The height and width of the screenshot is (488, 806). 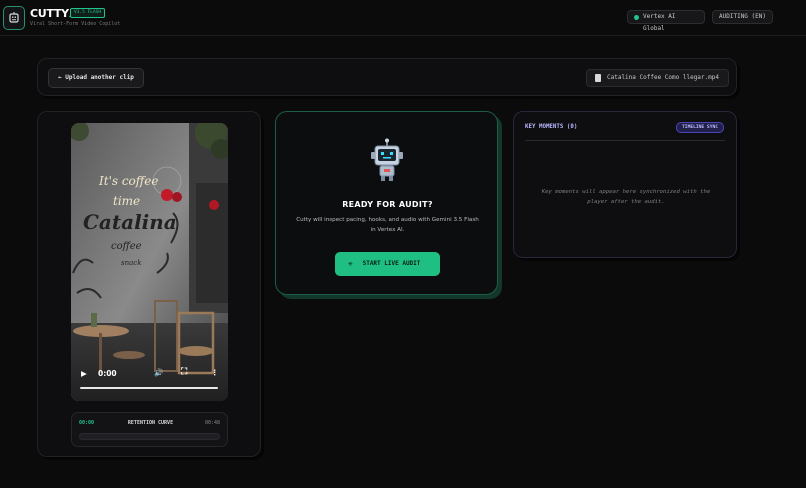 I want to click on region-label: Vertex AI Global, so click(x=659, y=22).